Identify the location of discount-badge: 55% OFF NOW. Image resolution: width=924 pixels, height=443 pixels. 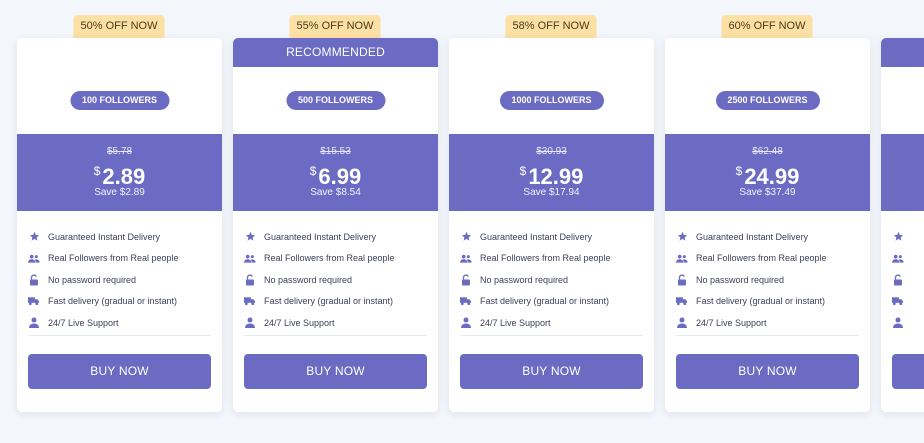
(335, 26).